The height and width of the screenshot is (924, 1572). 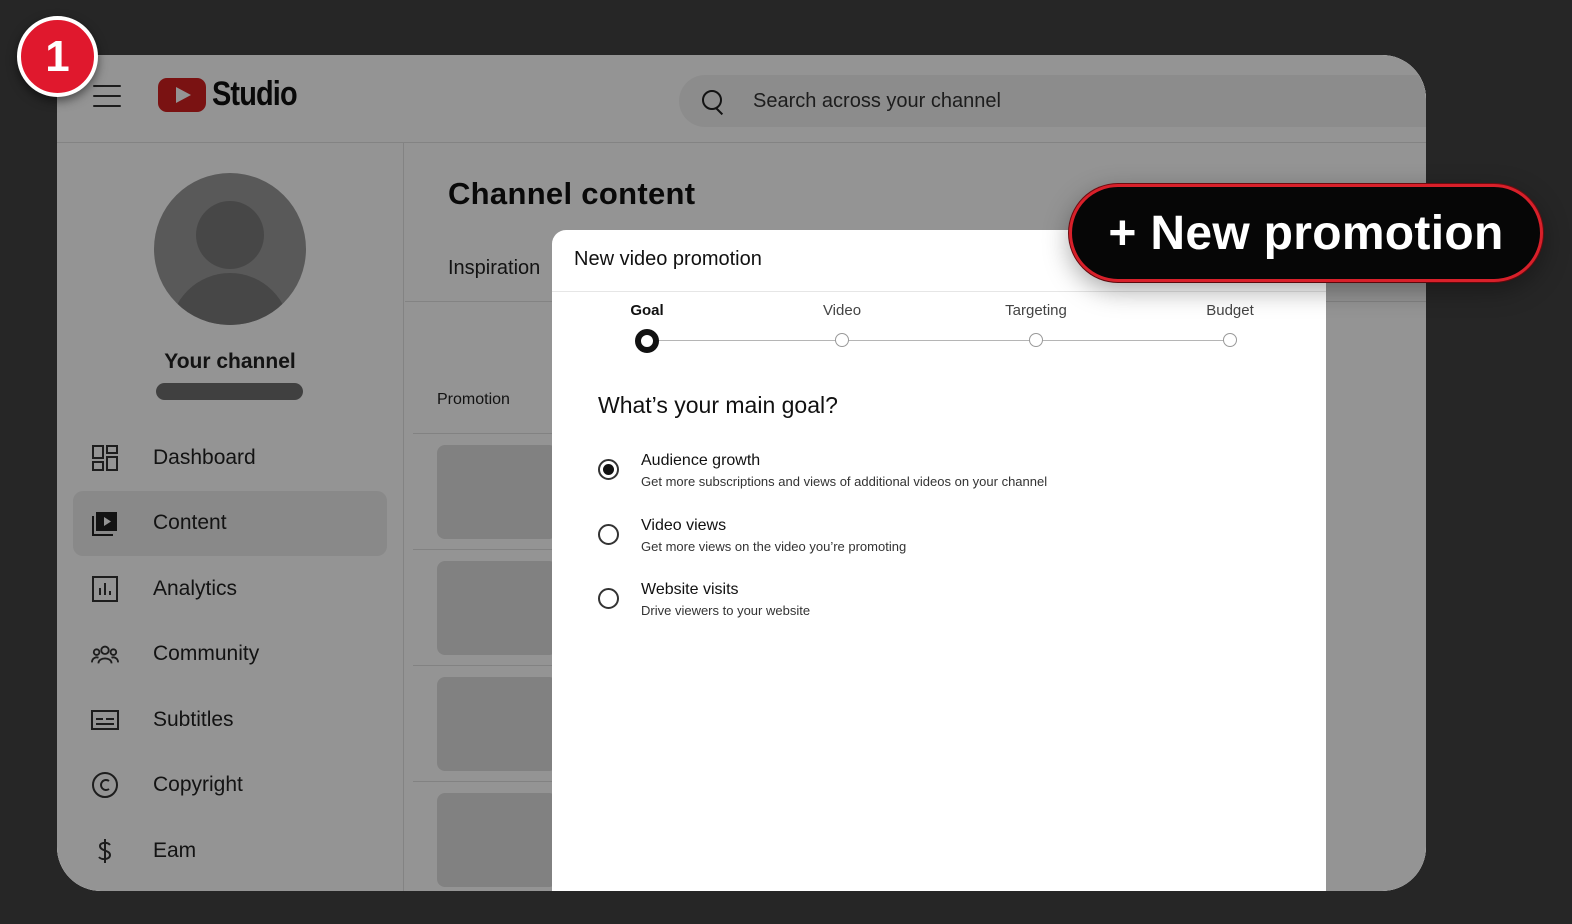 What do you see at coordinates (647, 310) in the screenshot?
I see `step-label: Goal` at bounding box center [647, 310].